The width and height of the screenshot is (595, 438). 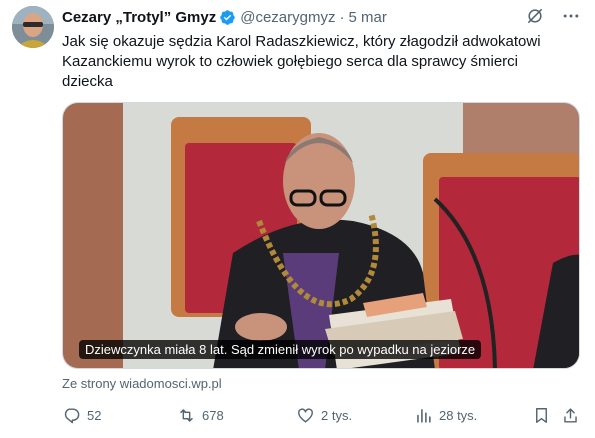 I want to click on retweet-icon, so click(x=186, y=415).